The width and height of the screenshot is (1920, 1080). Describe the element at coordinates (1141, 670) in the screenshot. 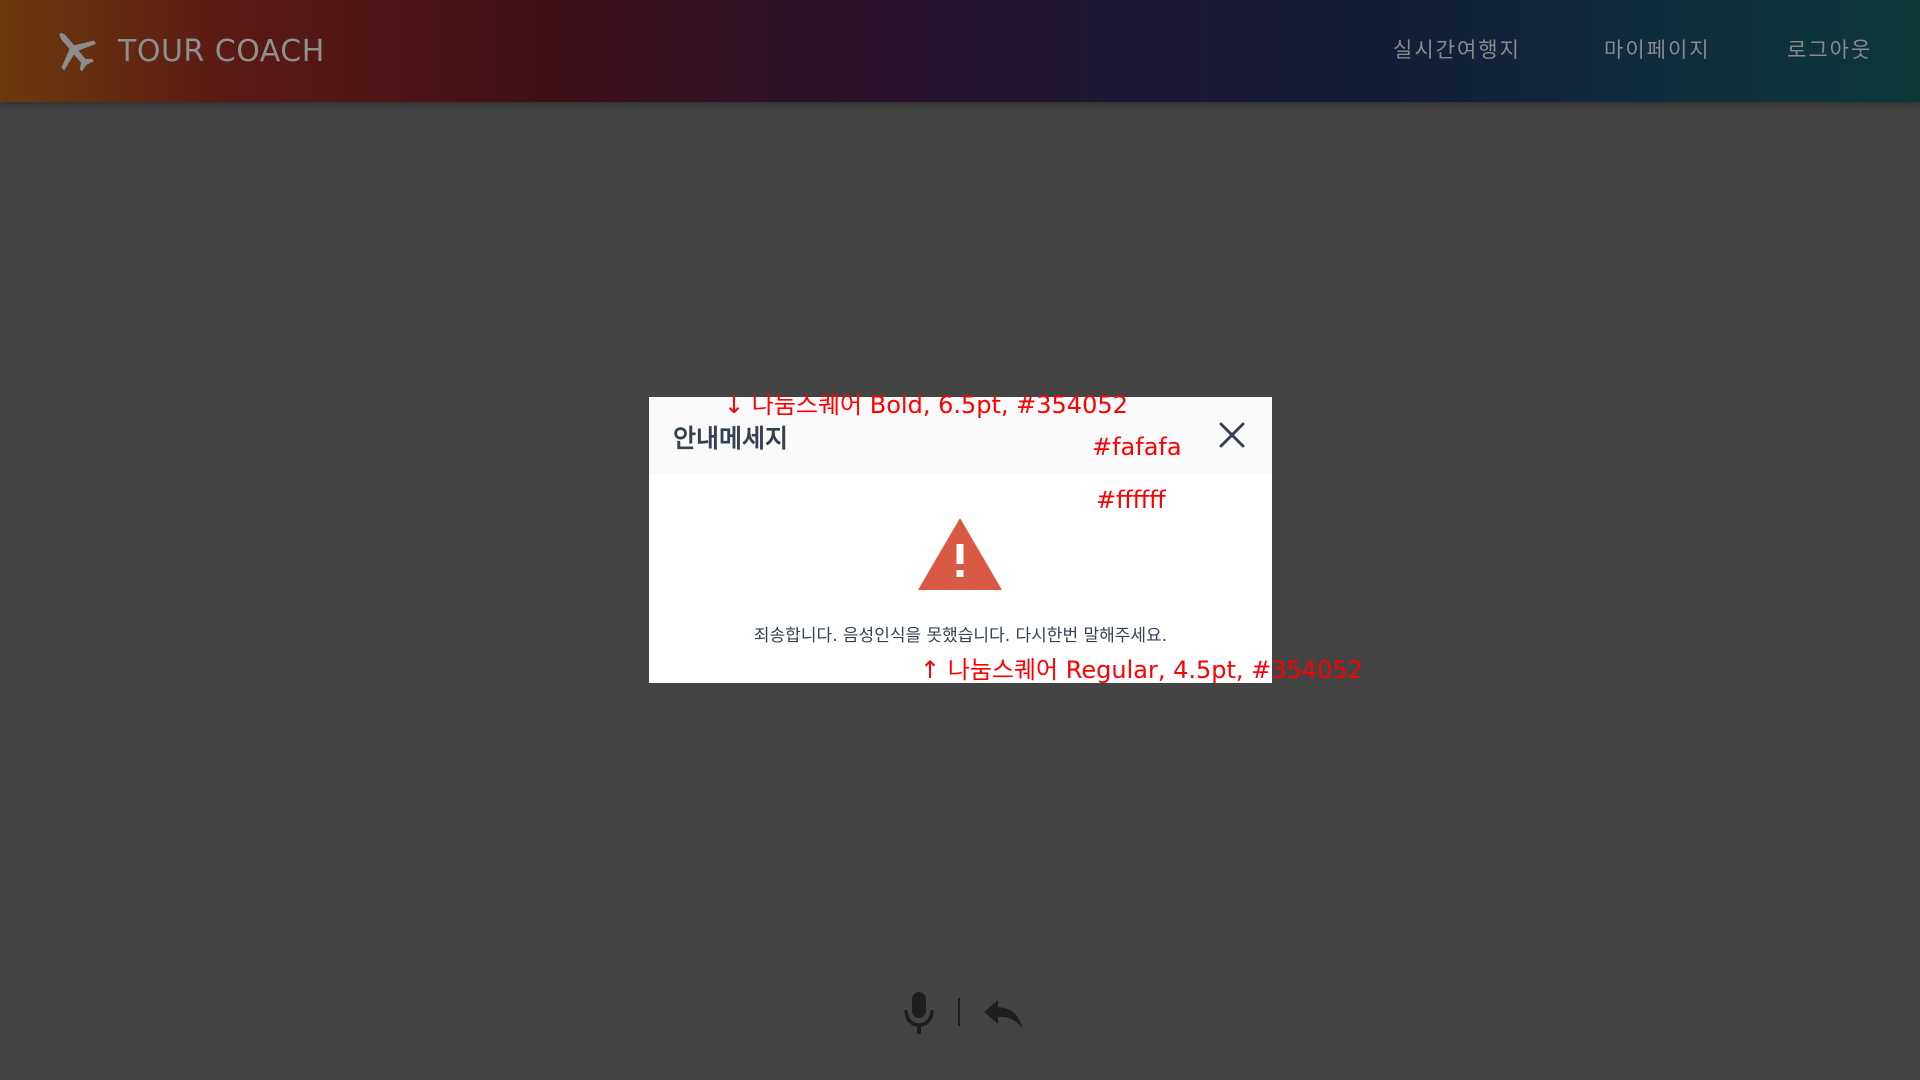

I see `annotation-message-spec: ↑ 나눔스퀘어 Regular, 4.5pt, #354052` at that location.